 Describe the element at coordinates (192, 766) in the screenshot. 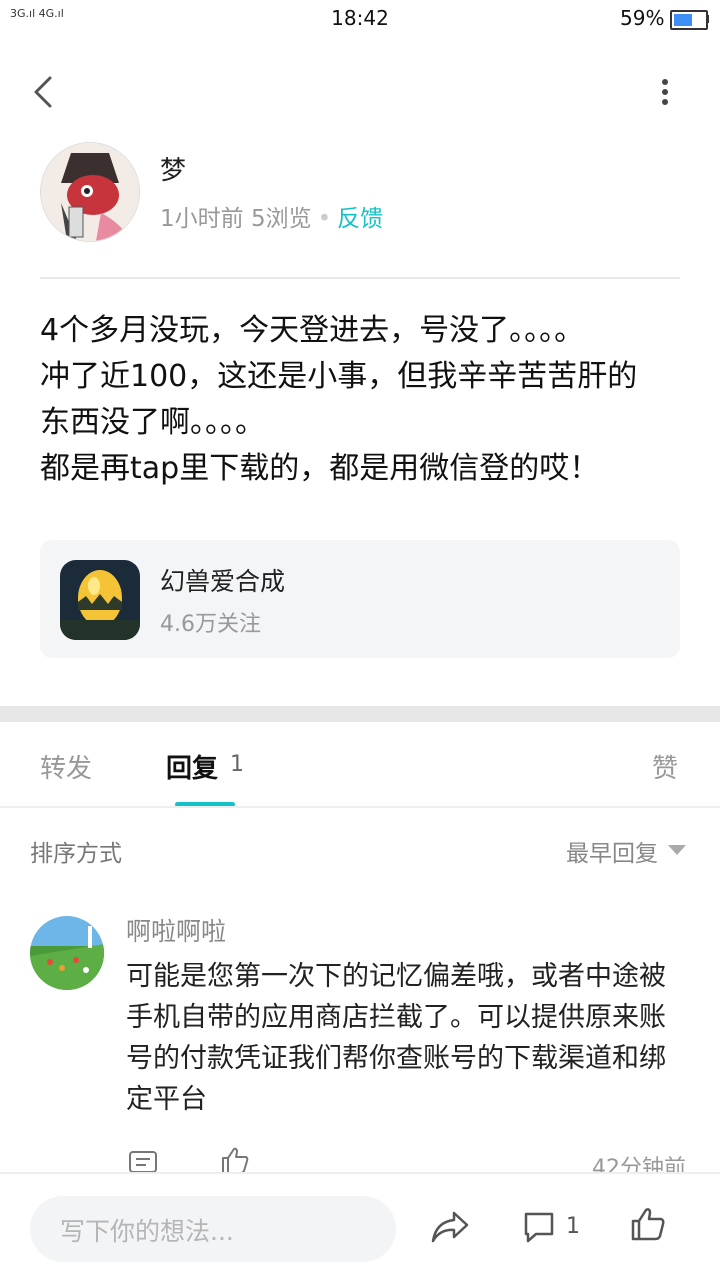

I see `tab-reply: 回复` at that location.